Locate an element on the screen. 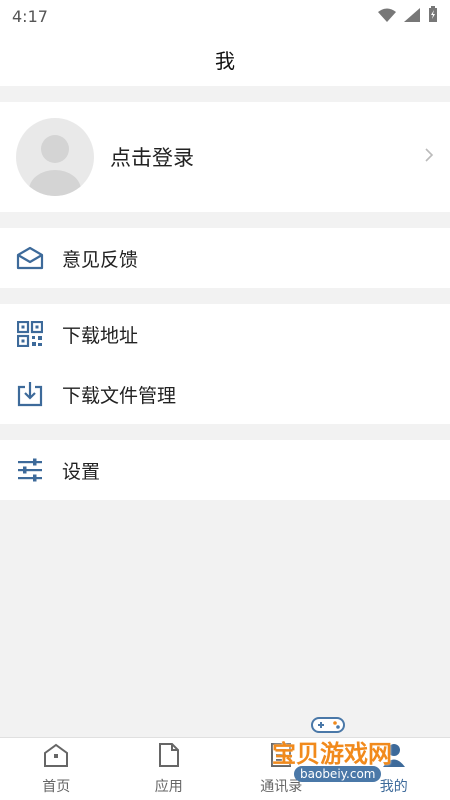 The width and height of the screenshot is (450, 800). tab-home: 首页 is located at coordinates (56, 769).